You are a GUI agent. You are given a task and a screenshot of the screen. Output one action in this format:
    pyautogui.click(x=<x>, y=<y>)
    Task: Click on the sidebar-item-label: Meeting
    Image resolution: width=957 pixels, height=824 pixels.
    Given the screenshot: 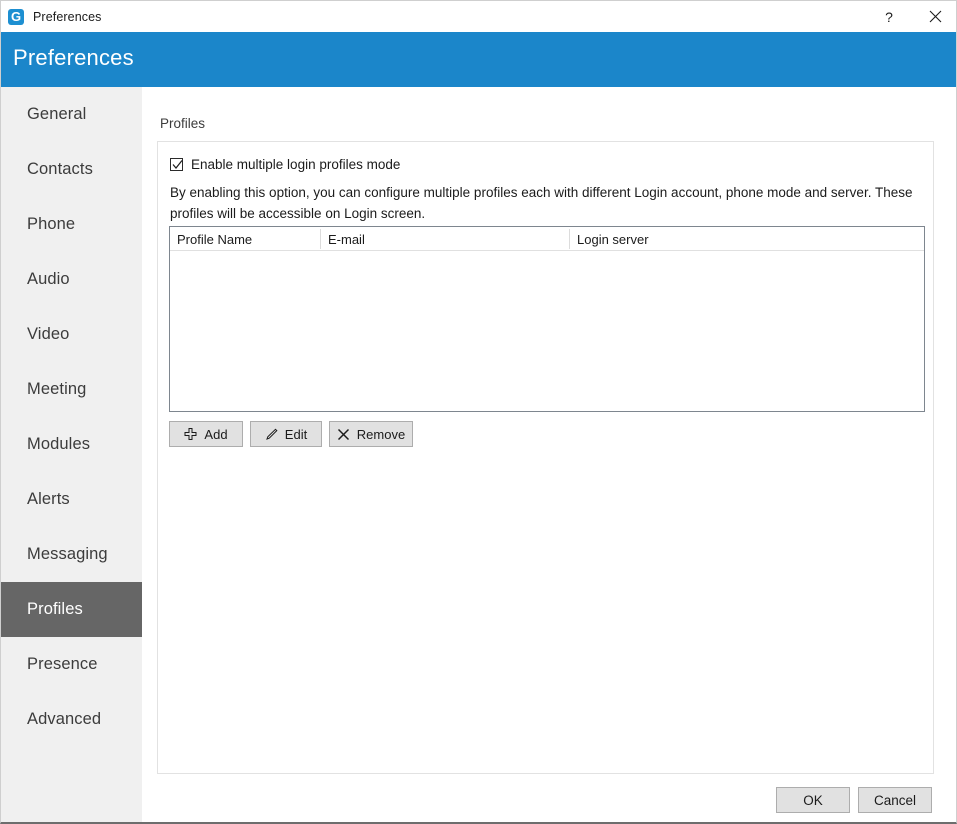 What is the action you would take?
    pyautogui.click(x=57, y=389)
    